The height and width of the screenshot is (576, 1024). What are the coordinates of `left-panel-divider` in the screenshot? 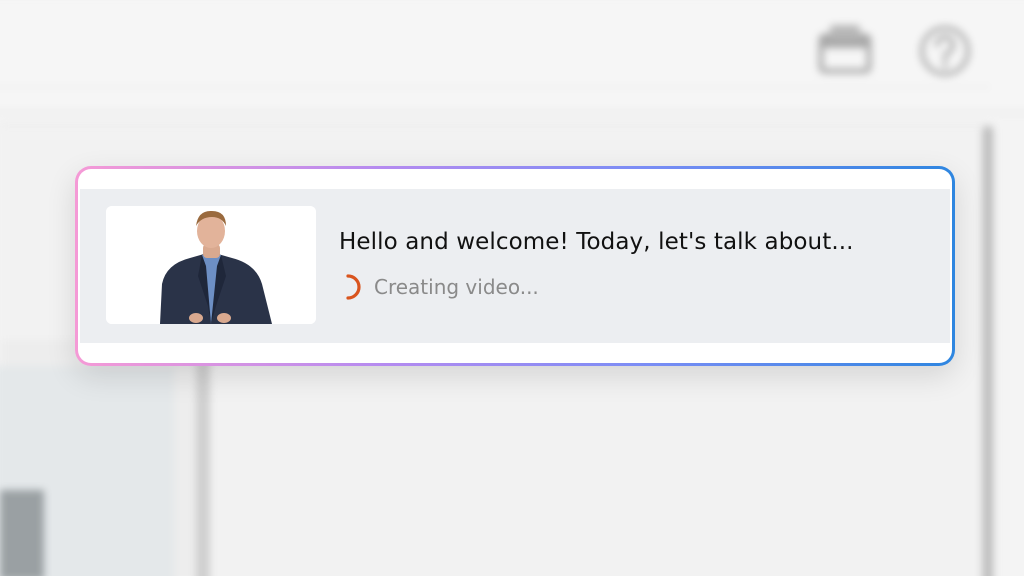 It's located at (203, 453).